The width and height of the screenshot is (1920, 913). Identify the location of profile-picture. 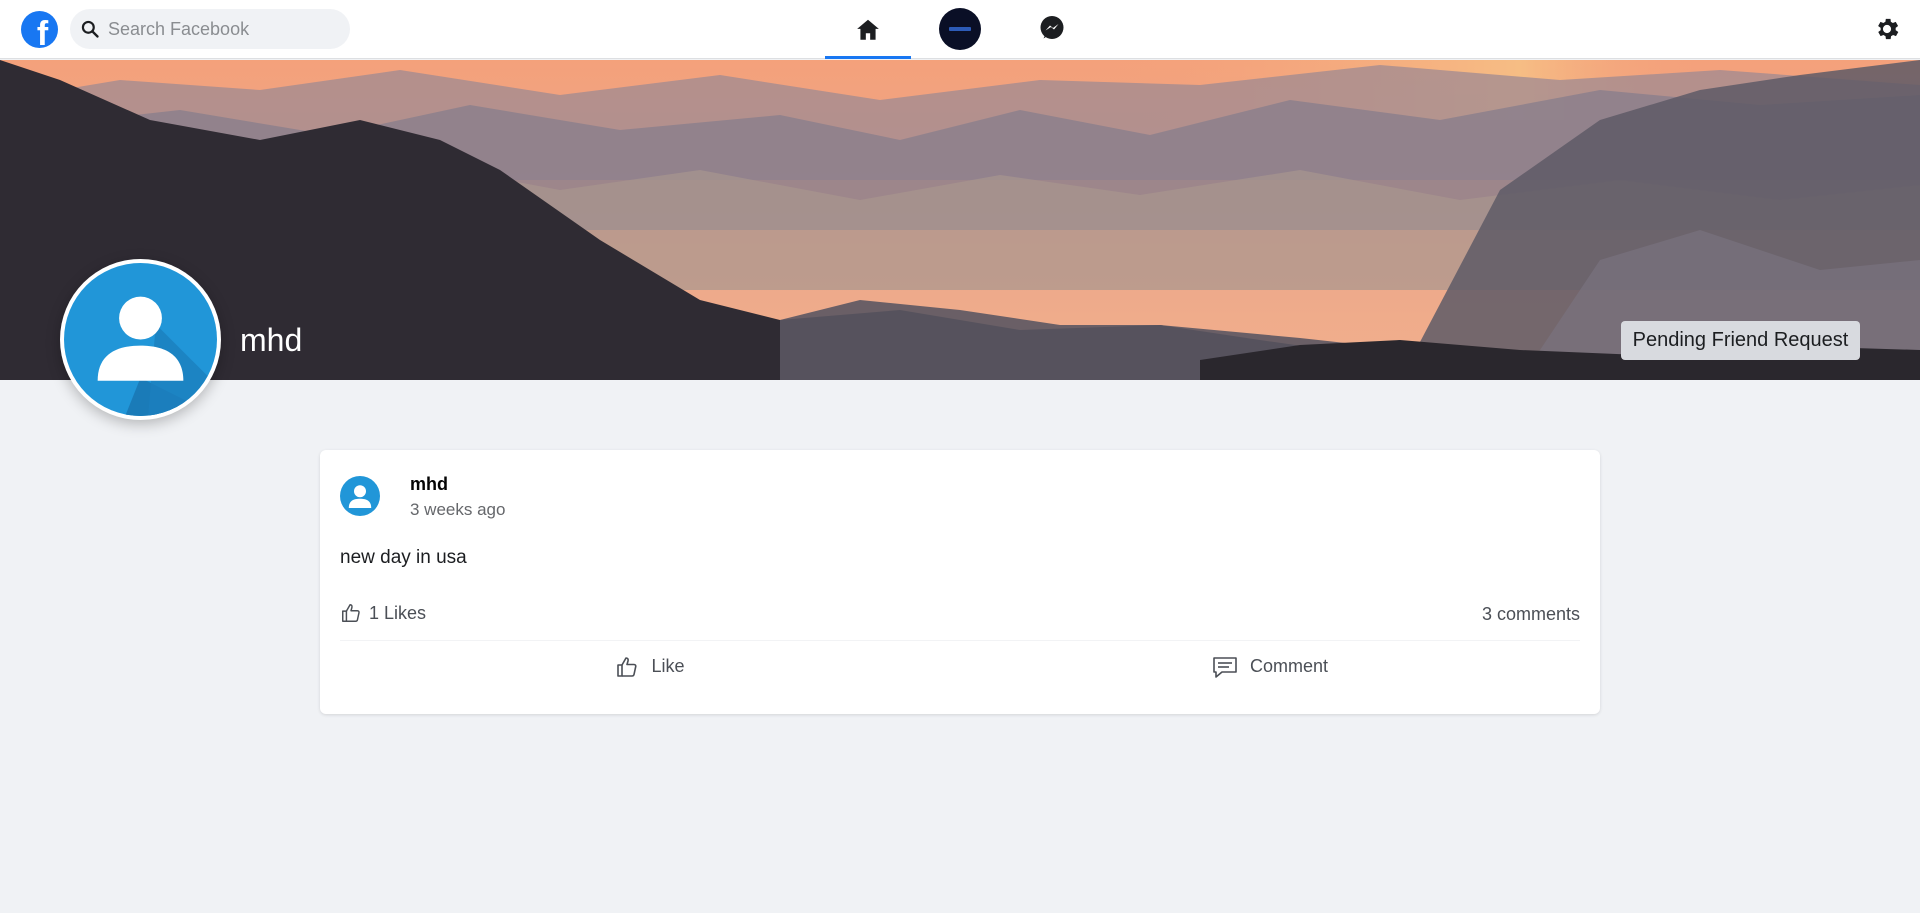
(140, 339).